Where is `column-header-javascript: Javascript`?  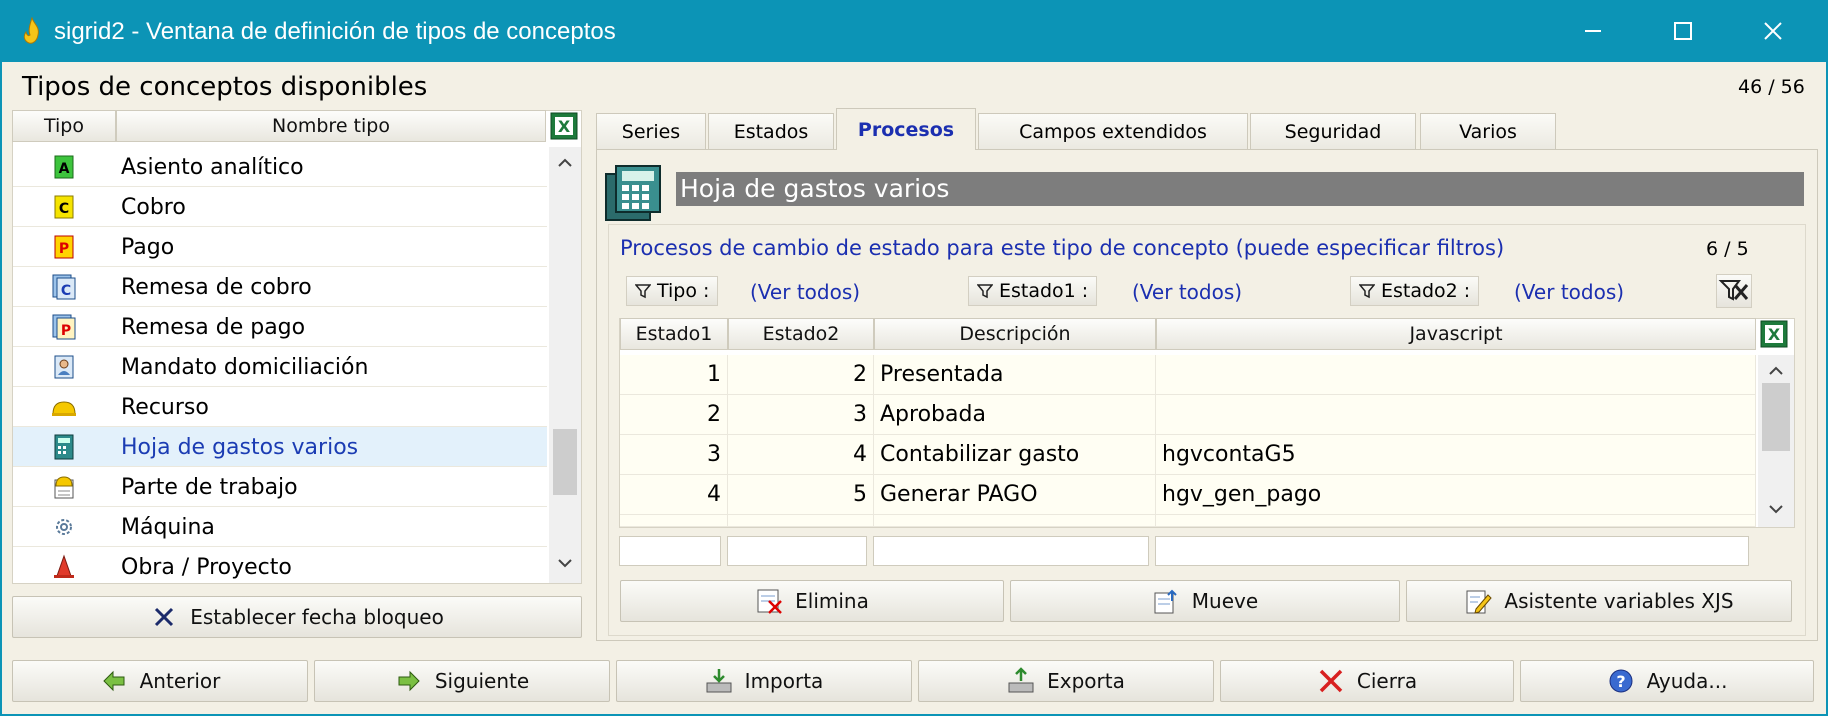
column-header-javascript: Javascript is located at coordinates (1456, 334).